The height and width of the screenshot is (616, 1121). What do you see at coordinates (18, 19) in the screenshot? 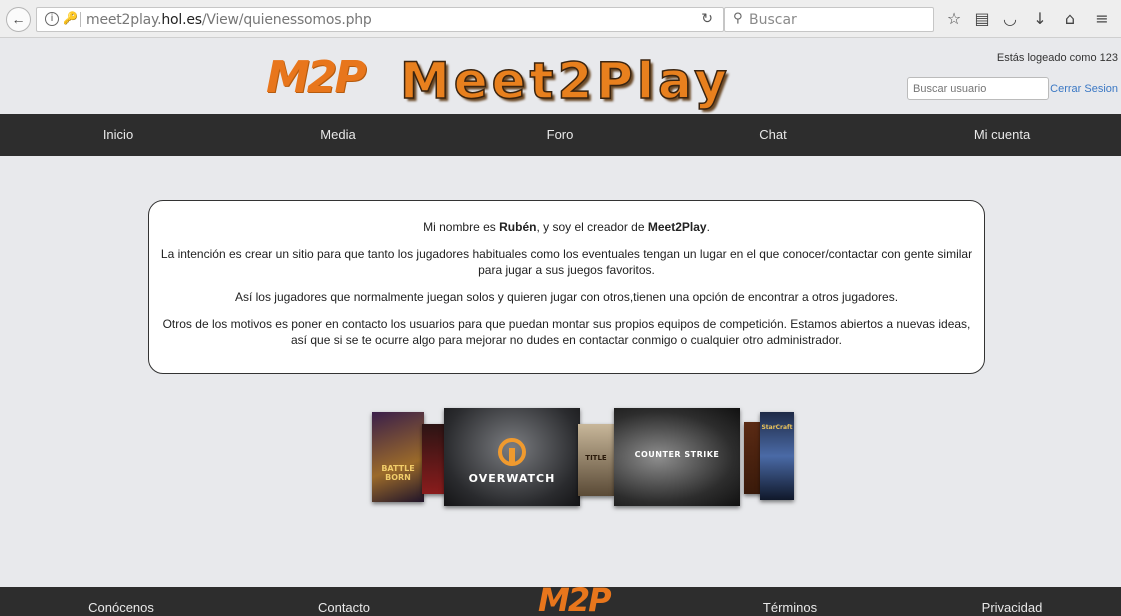
I see `back-arrow-icon: ←` at bounding box center [18, 19].